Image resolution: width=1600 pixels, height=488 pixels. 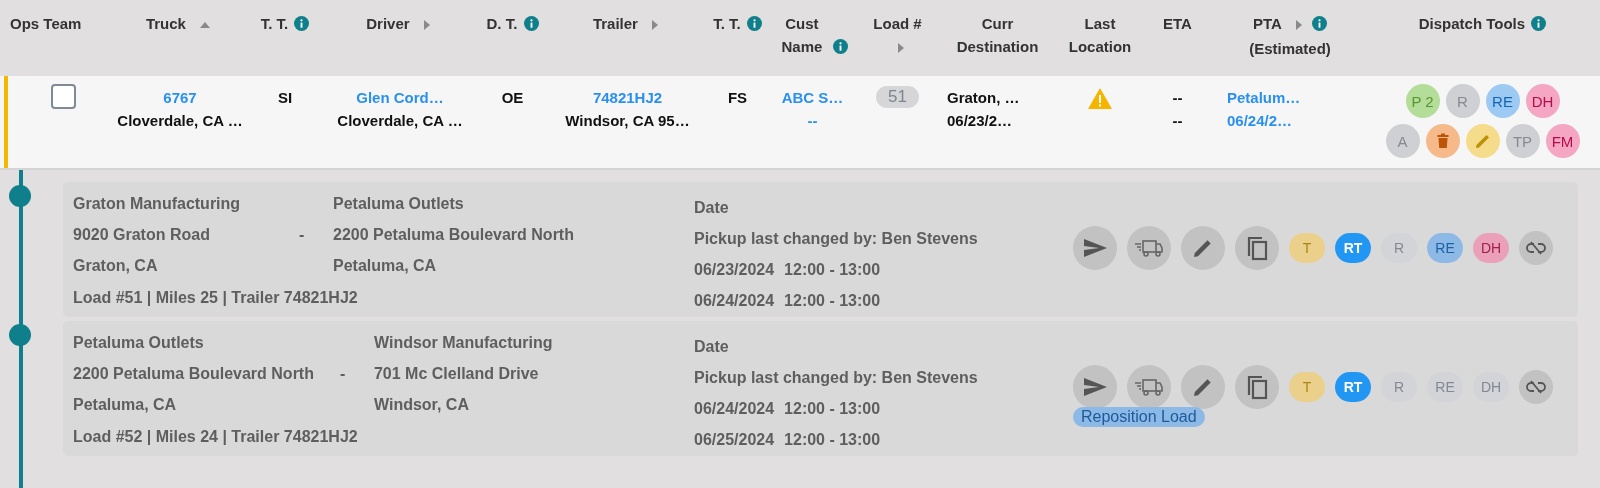 What do you see at coordinates (215, 298) in the screenshot?
I see `load-summary: Load #51 | Miles 25 | Trailer 74821HJ2` at bounding box center [215, 298].